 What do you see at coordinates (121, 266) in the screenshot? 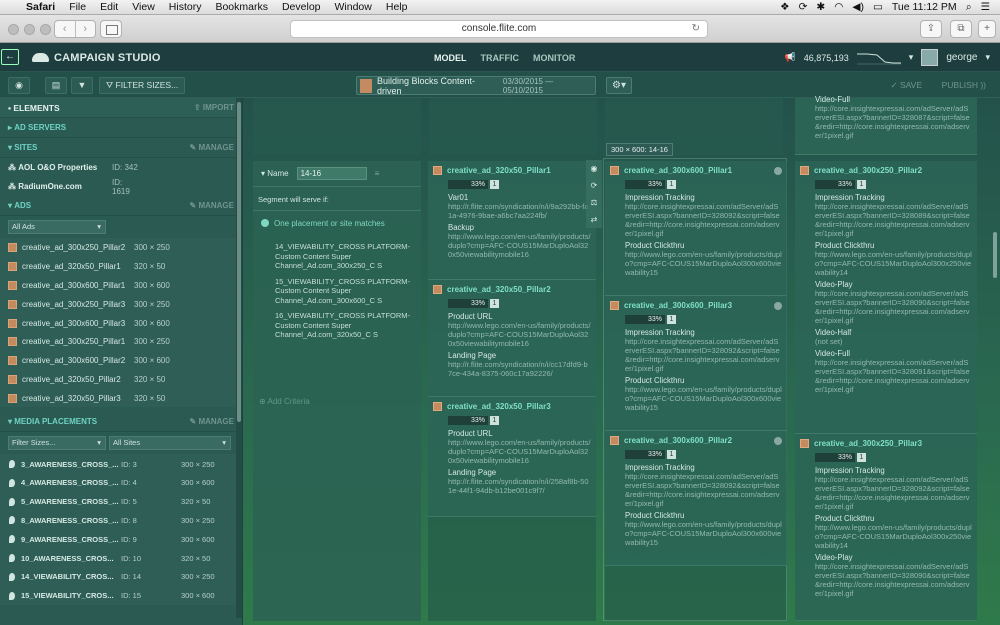
I see `list-item: creative_ad_320x50_Pillar1 320 × 50` at bounding box center [121, 266].